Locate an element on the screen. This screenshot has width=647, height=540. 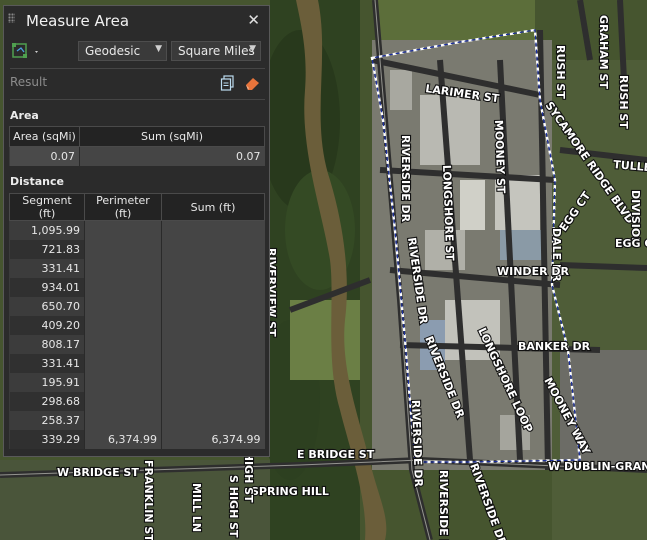
table-row: 721.83 is located at coordinates (137, 249).